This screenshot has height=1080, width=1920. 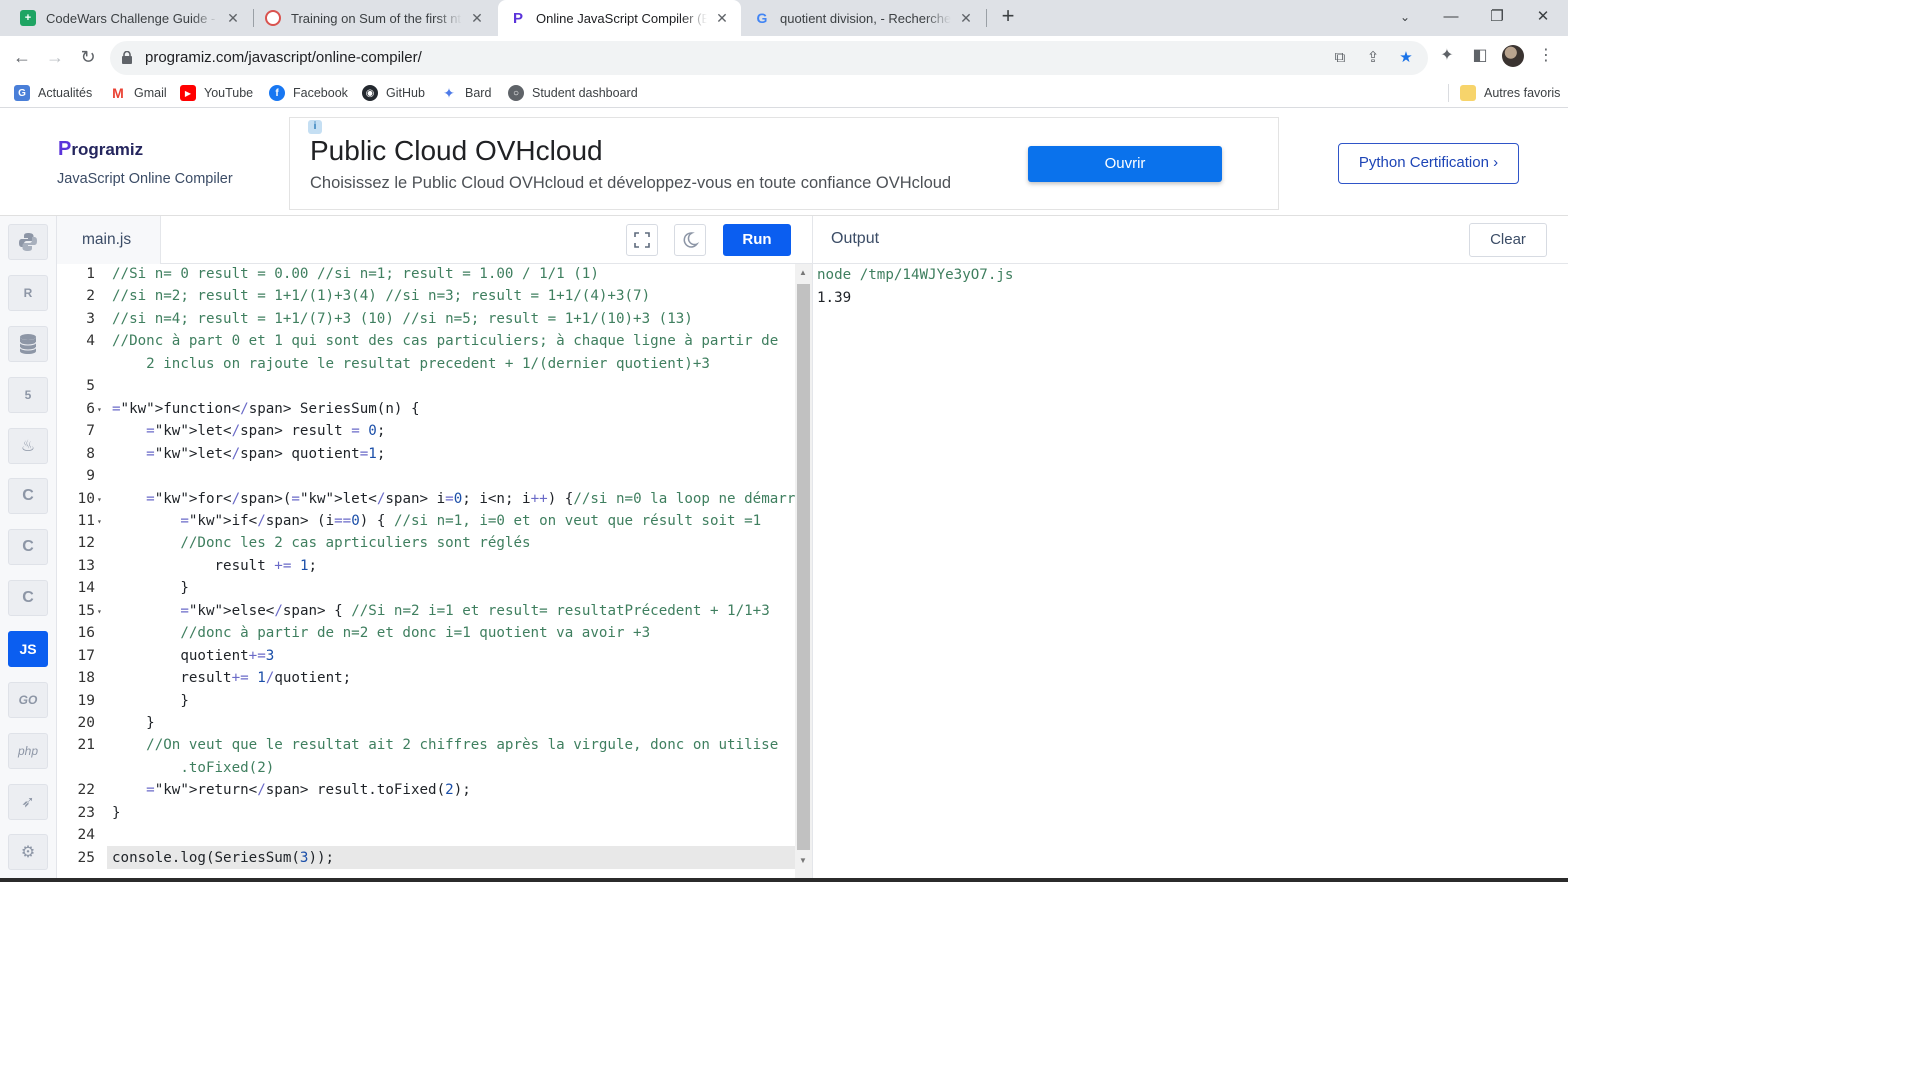 I want to click on clear-button: Clear, so click(x=1508, y=240).